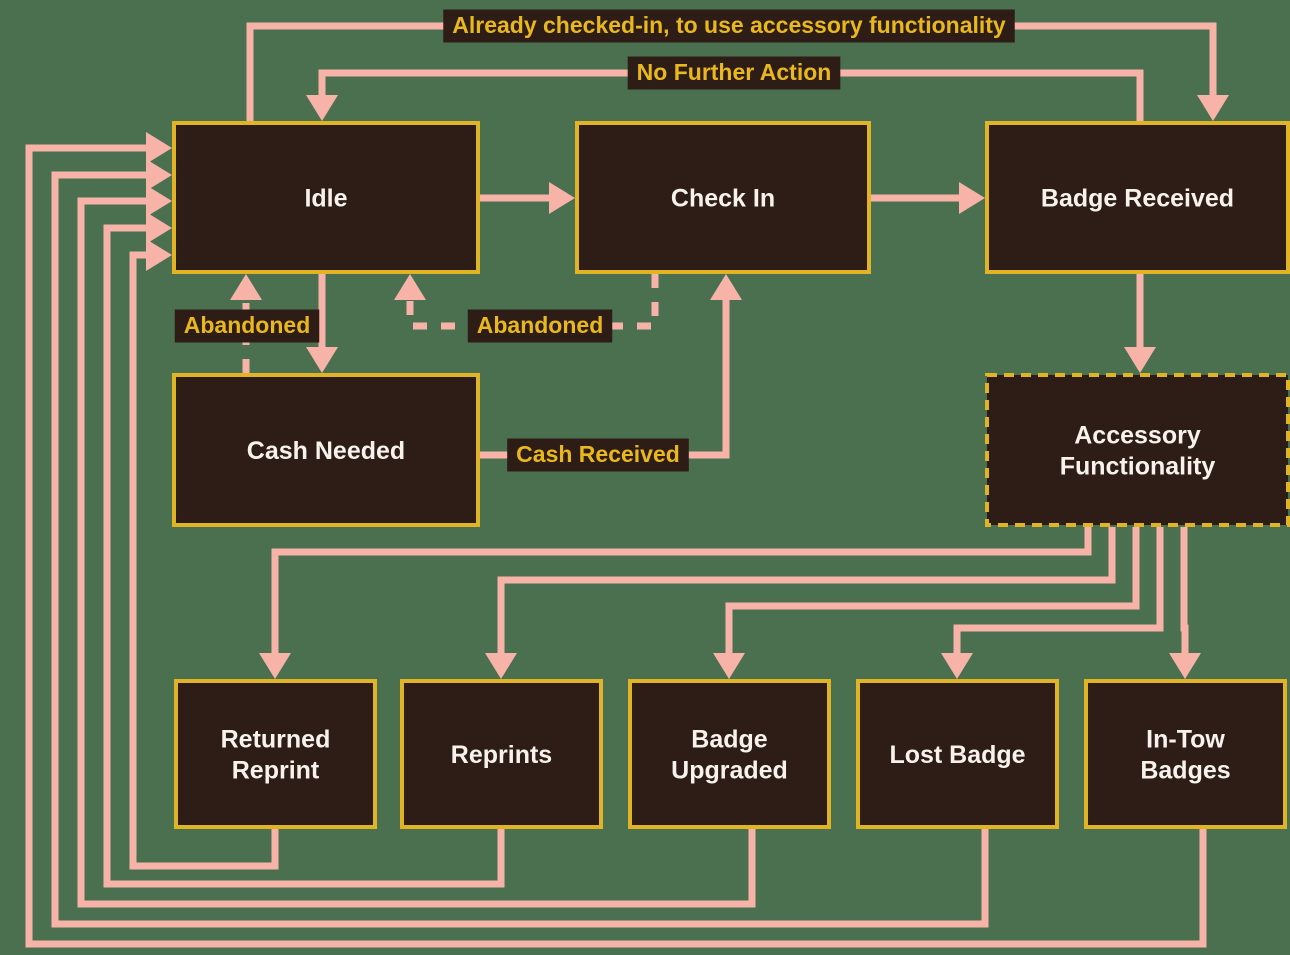 The image size is (1290, 955). I want to click on state-node-box-intow, so click(1185, 754).